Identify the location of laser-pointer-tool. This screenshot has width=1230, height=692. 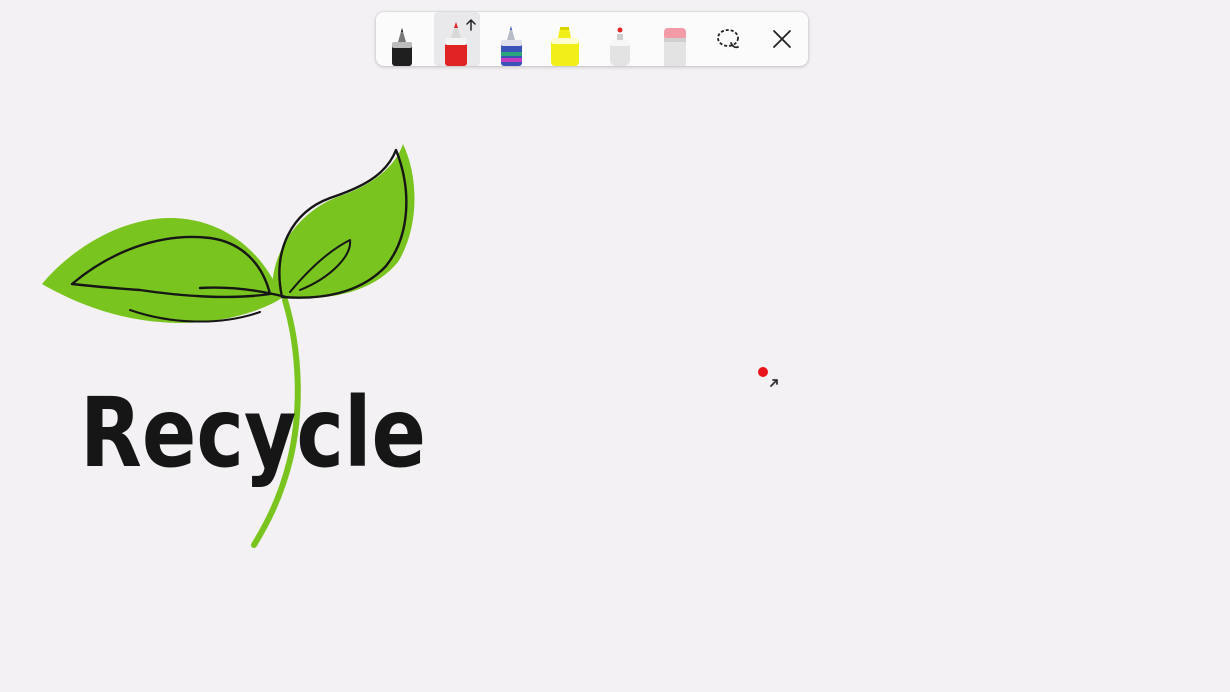
(620, 39).